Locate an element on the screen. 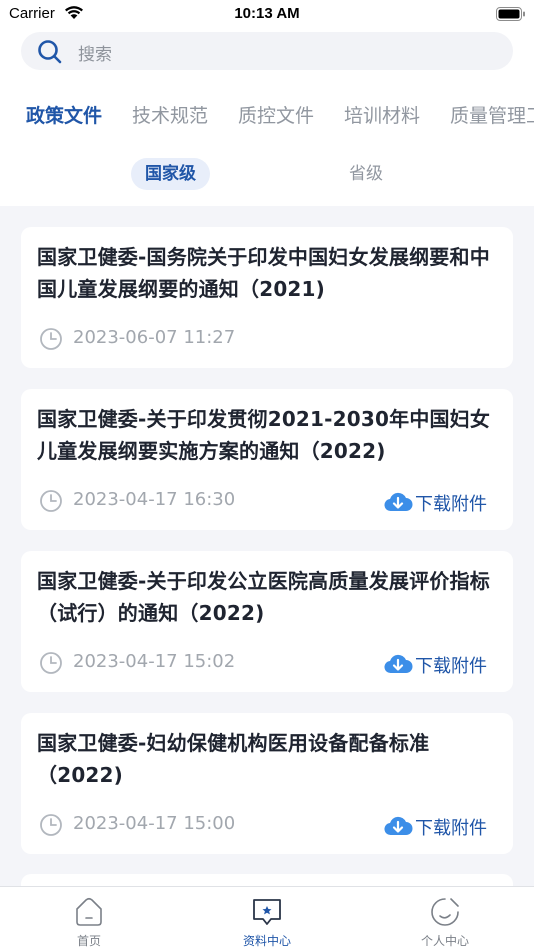 Image resolution: width=534 pixels, height=950 pixels. document-time: 2023-06-07 11:27 is located at coordinates (154, 337).